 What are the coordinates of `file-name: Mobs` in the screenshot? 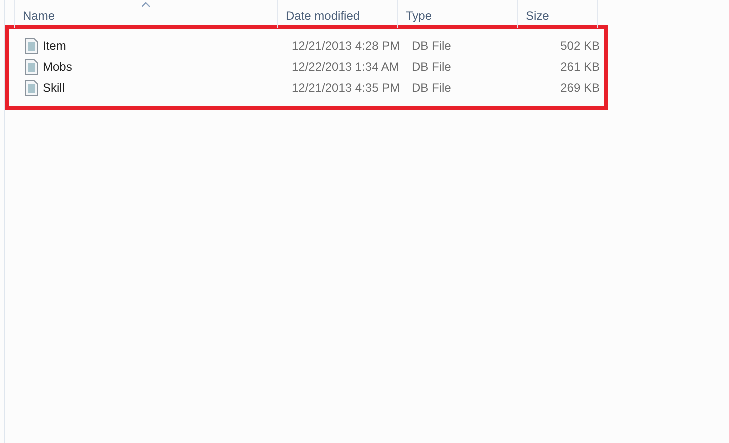 It's located at (57, 67).